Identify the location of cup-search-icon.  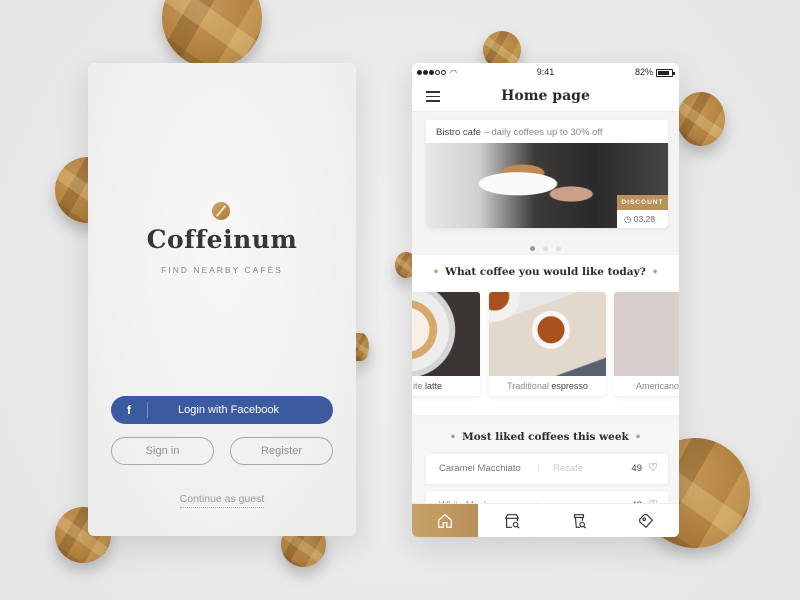
(579, 521).